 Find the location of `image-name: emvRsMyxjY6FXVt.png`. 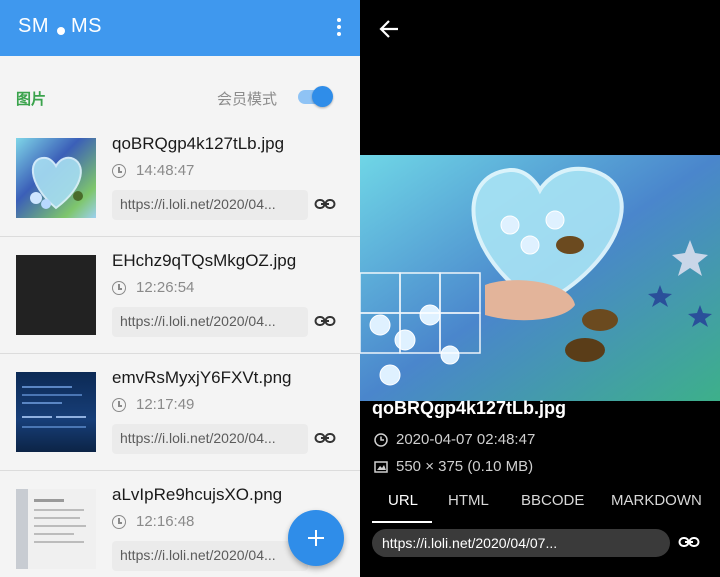

image-name: emvRsMyxjY6FXVt.png is located at coordinates (202, 377).